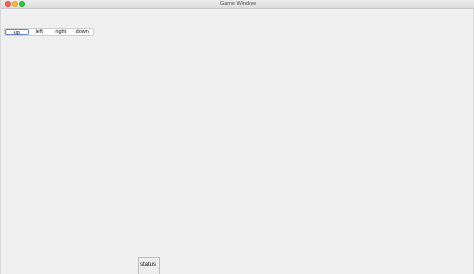  I want to click on direction-button-group: up left right down, so click(49, 32).